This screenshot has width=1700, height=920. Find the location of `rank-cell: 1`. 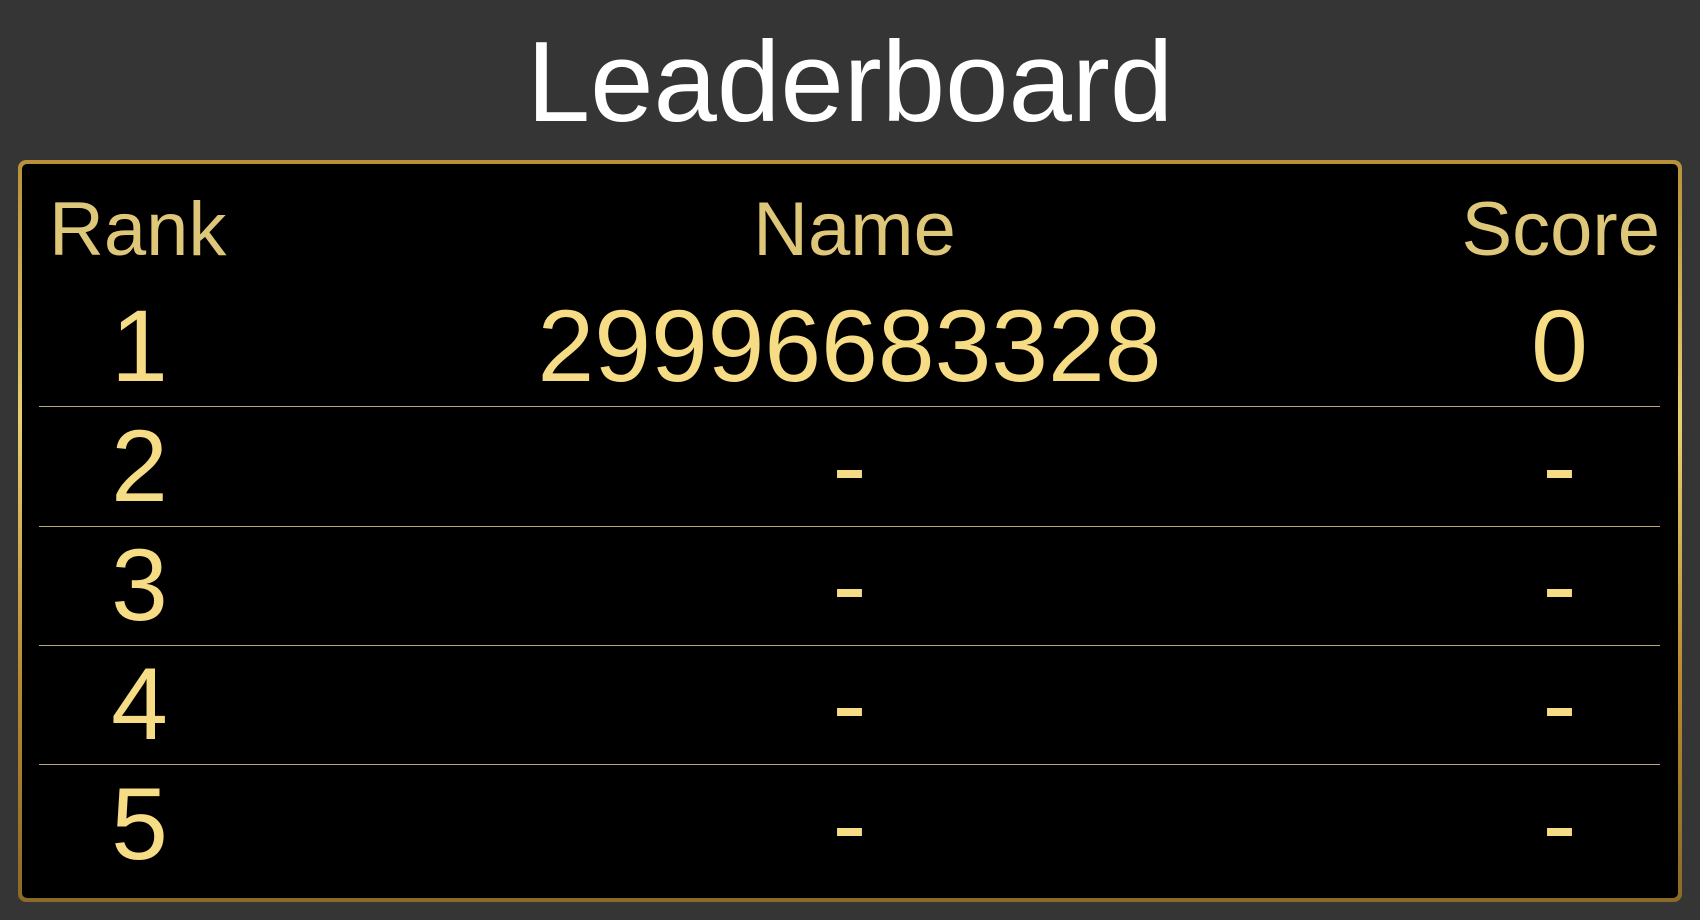

rank-cell: 1 is located at coordinates (139, 345).